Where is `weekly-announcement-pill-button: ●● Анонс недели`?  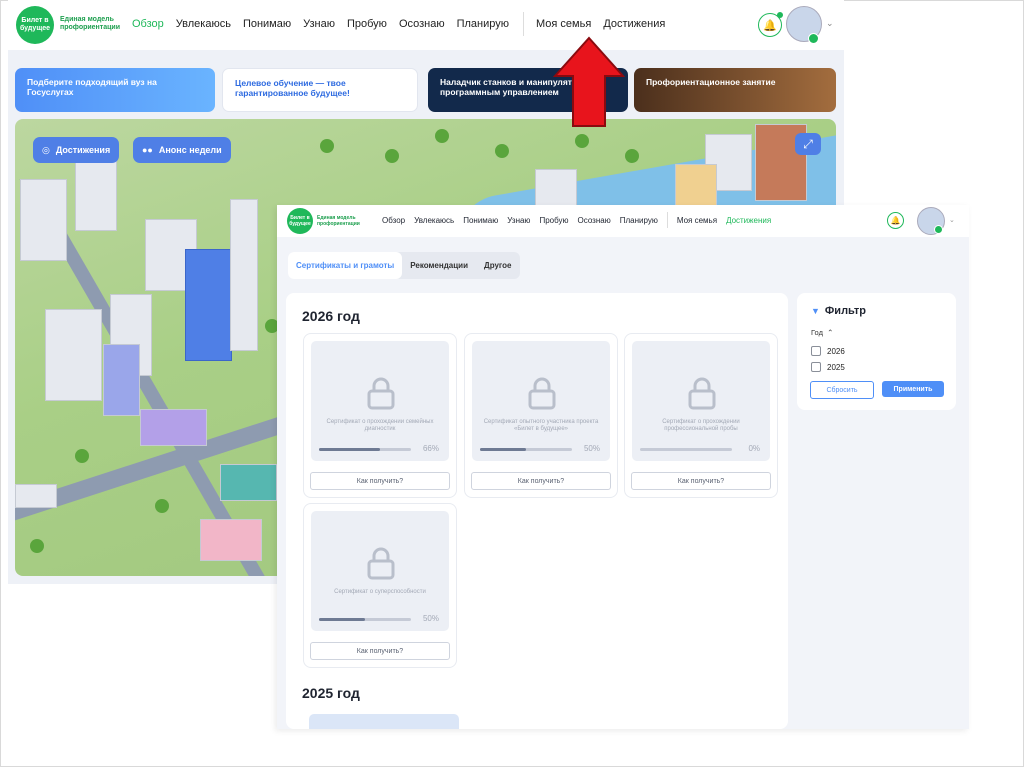
weekly-announcement-pill-button: ●● Анонс недели is located at coordinates (182, 150).